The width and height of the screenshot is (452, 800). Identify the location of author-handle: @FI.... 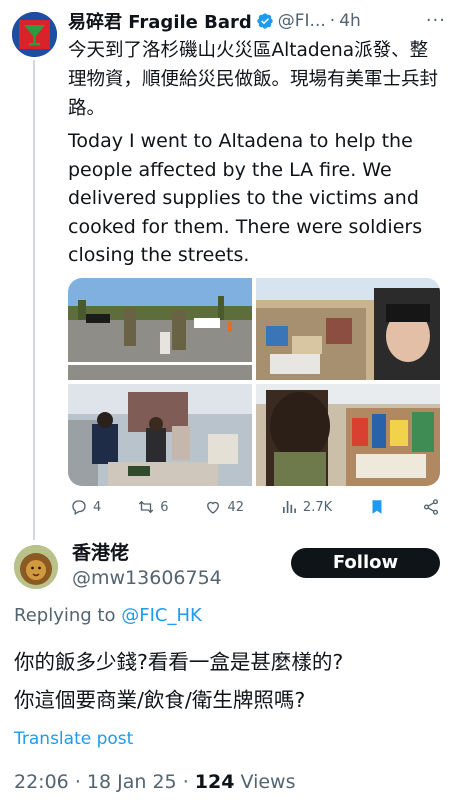
(302, 21).